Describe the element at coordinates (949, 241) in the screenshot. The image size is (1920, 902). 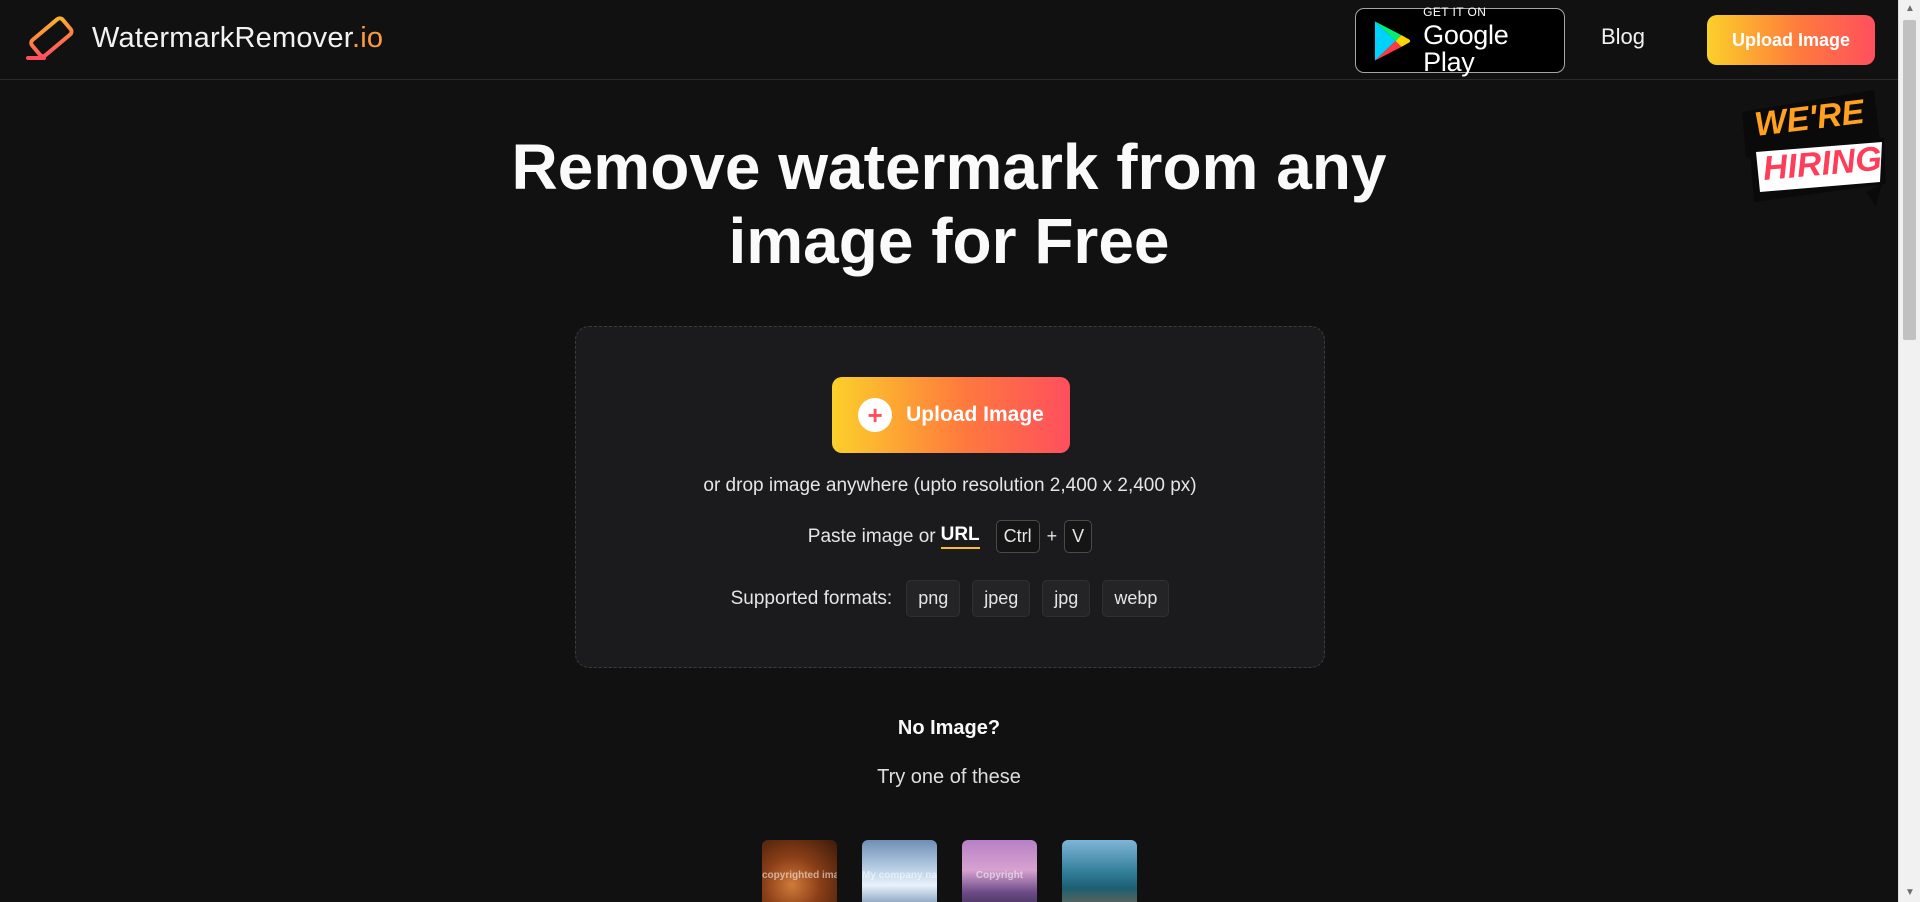
I see `page-title-line2: image for Free` at that location.